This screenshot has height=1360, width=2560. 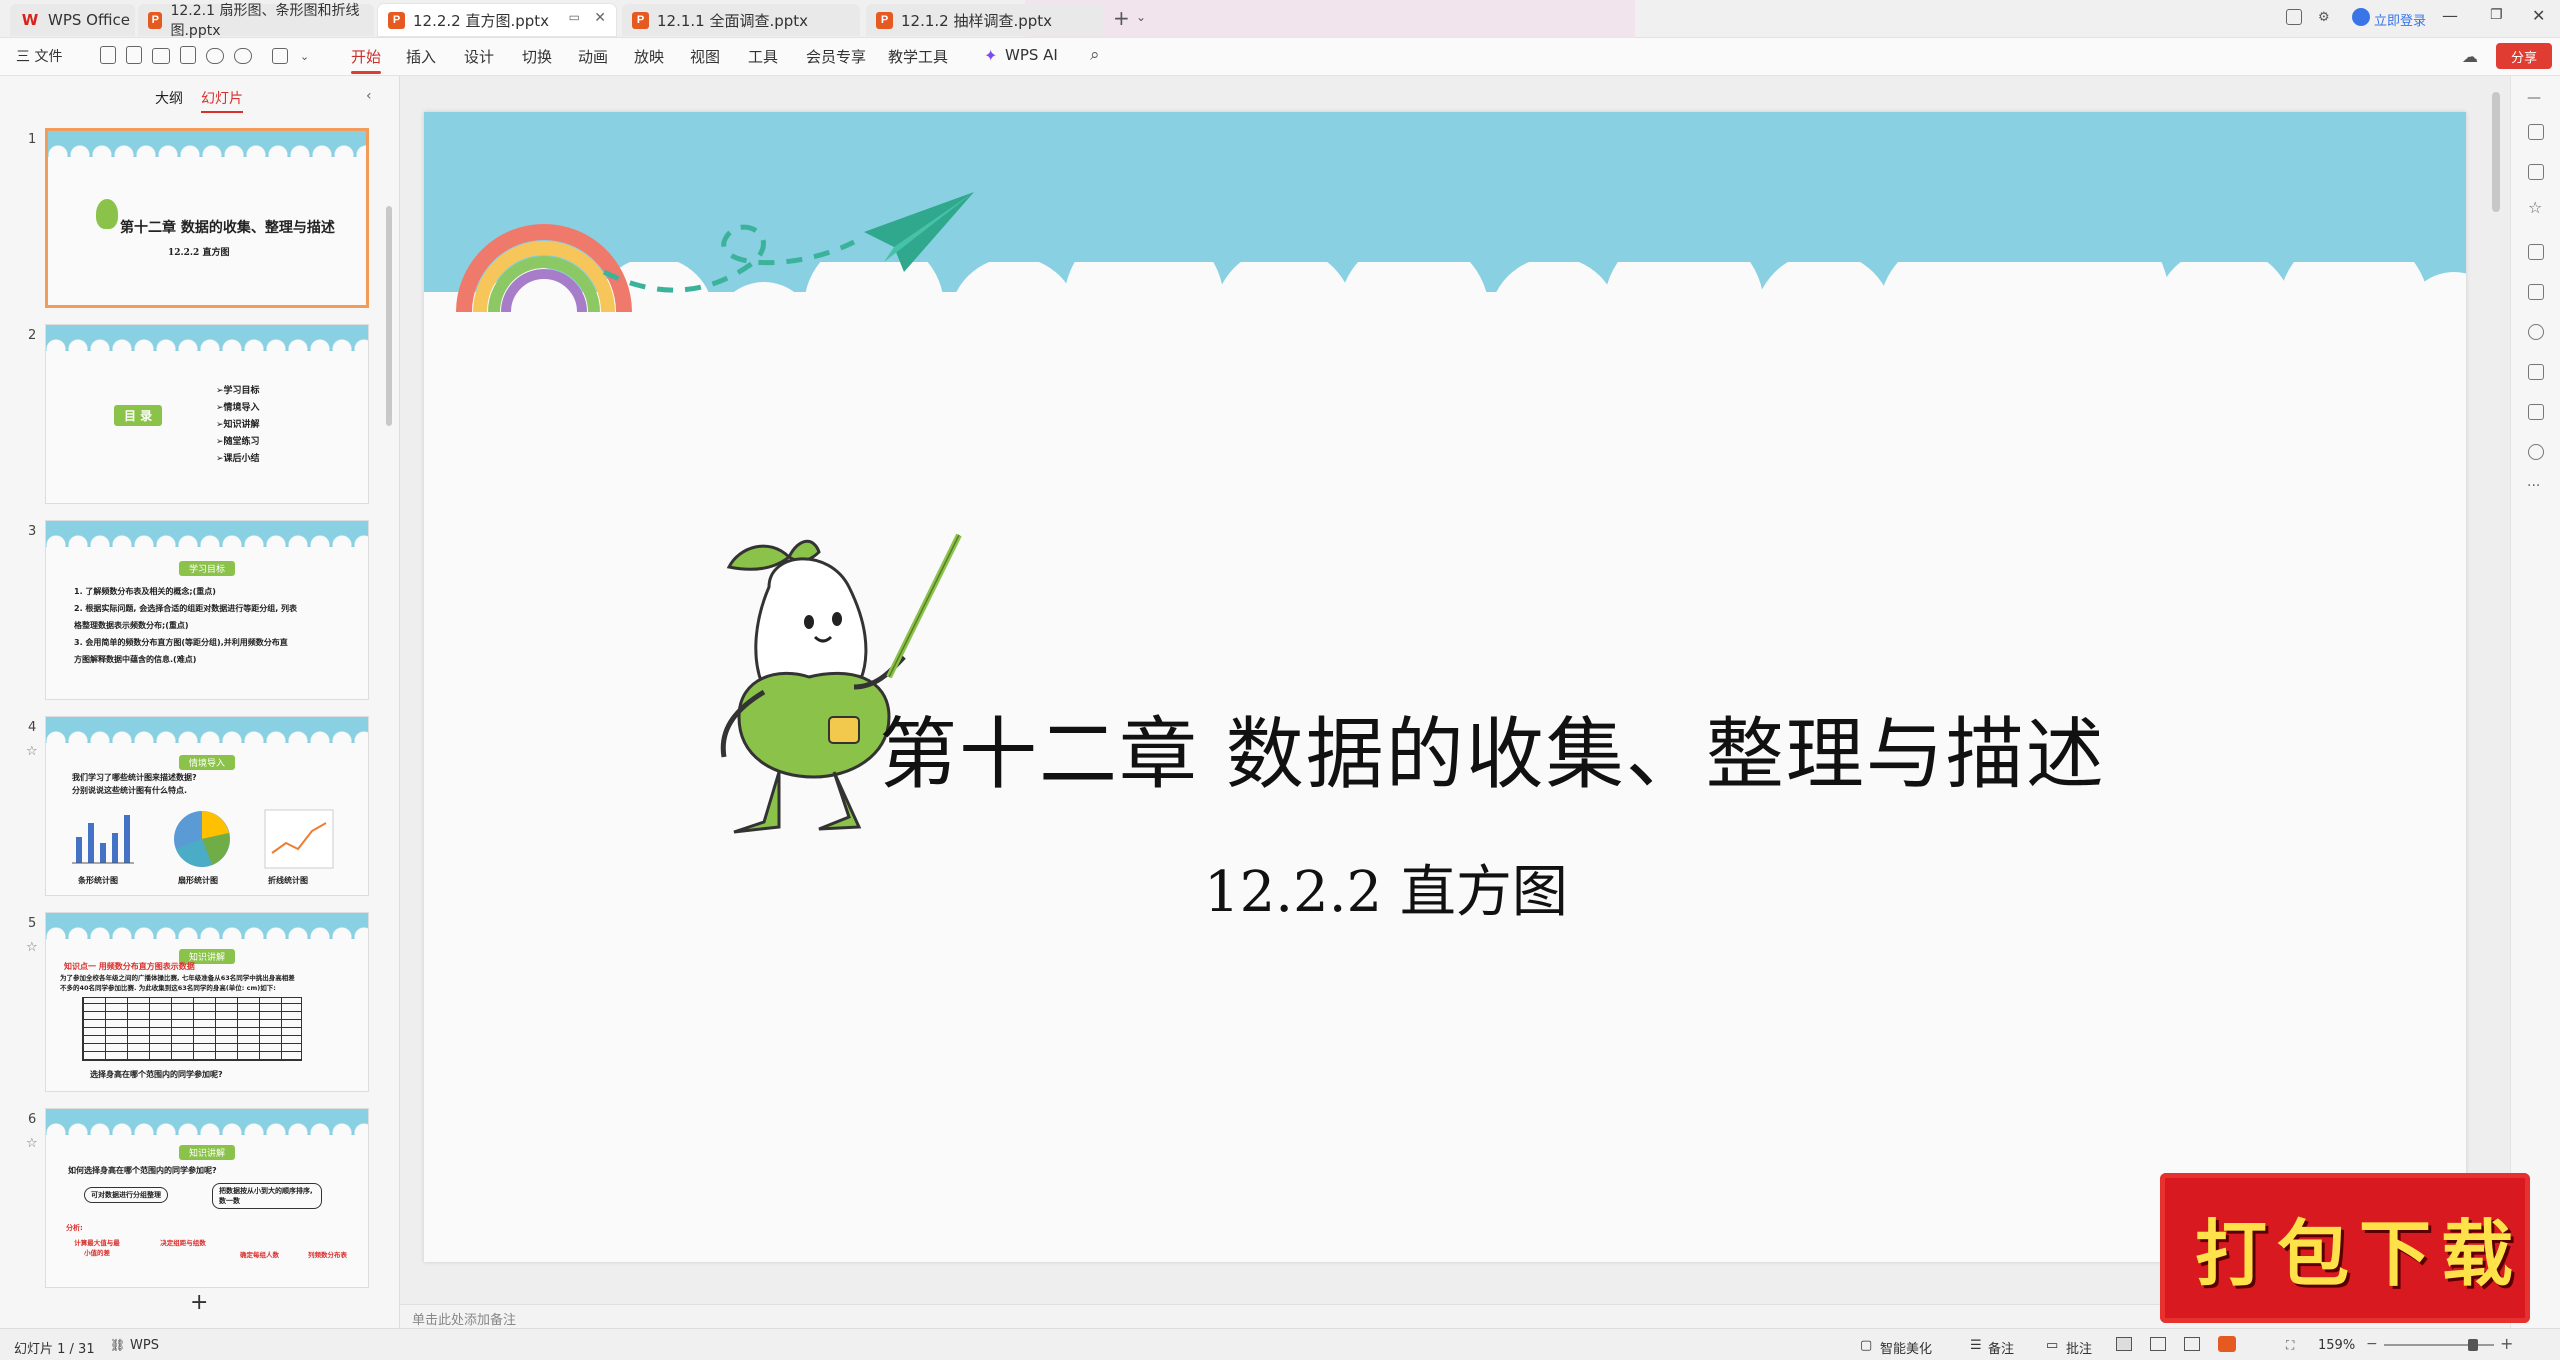 I want to click on tab-outline: 大纲, so click(x=169, y=100).